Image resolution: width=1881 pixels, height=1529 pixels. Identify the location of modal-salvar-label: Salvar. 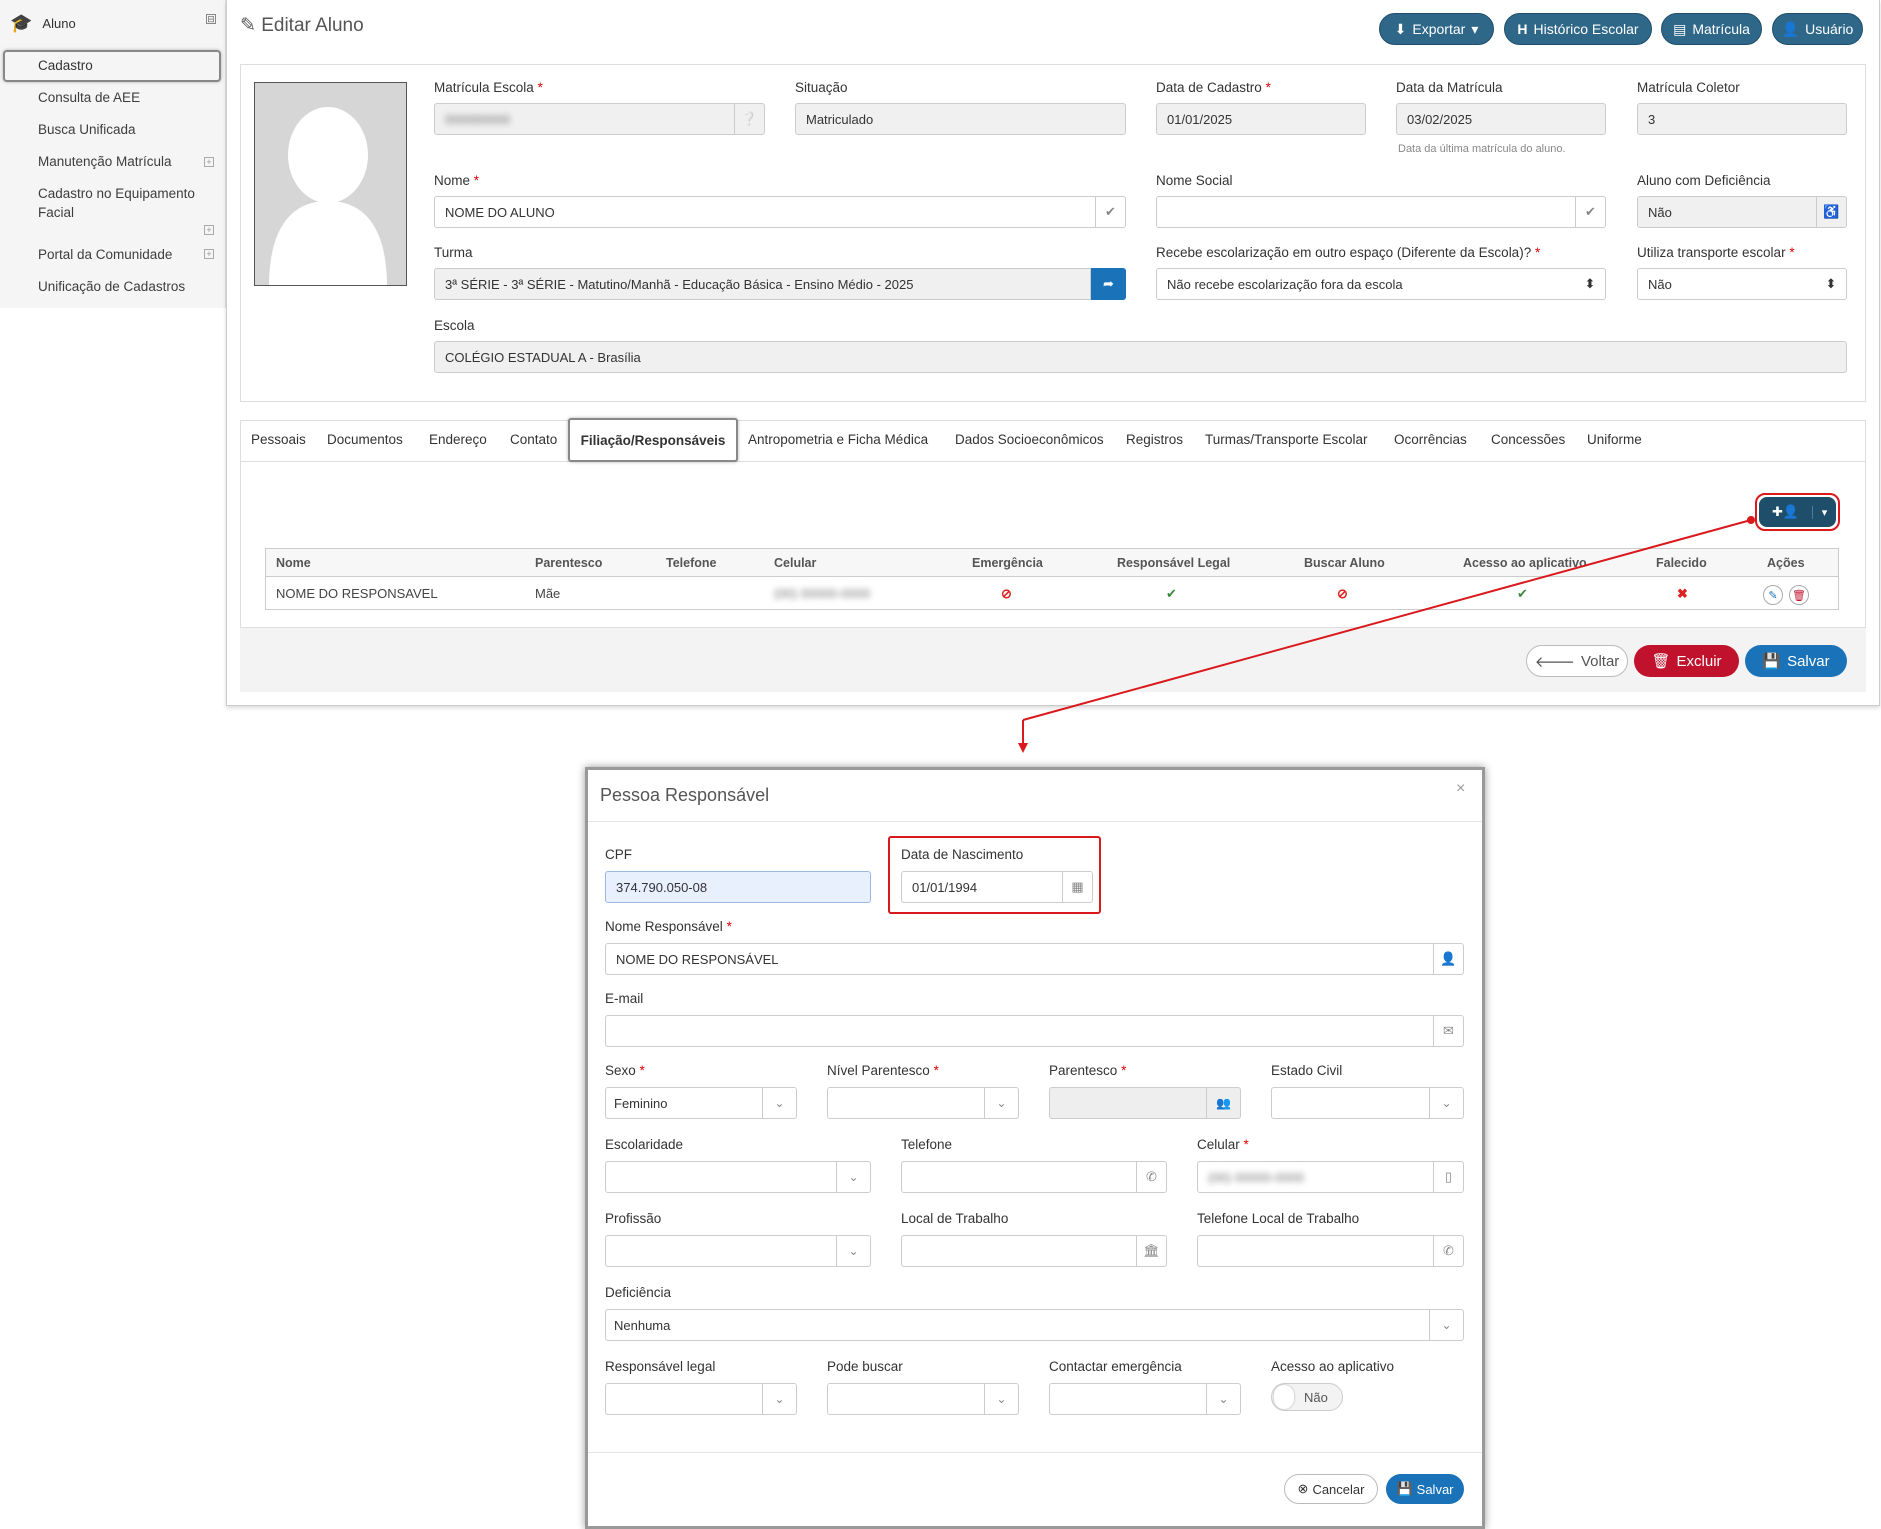
(1435, 1489).